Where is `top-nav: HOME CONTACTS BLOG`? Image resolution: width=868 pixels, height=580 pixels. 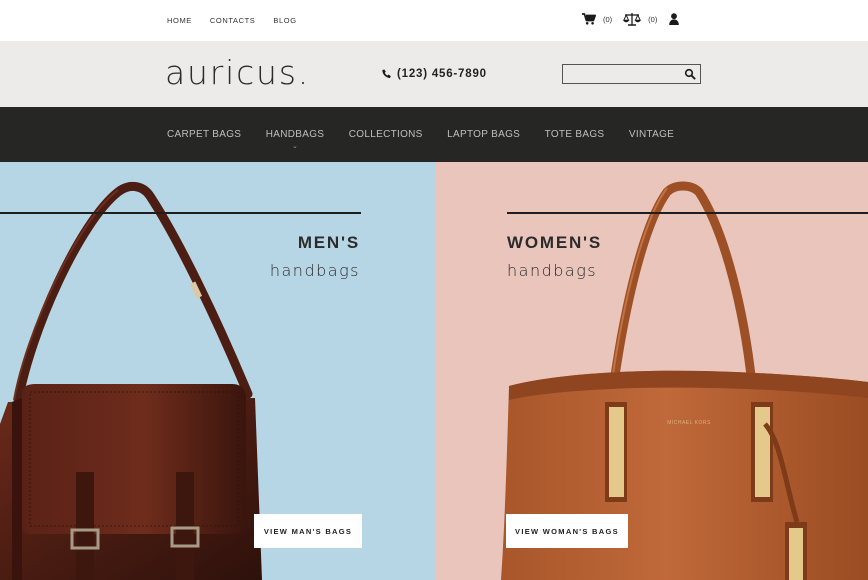
top-nav: HOME CONTACTS BLOG is located at coordinates (232, 20).